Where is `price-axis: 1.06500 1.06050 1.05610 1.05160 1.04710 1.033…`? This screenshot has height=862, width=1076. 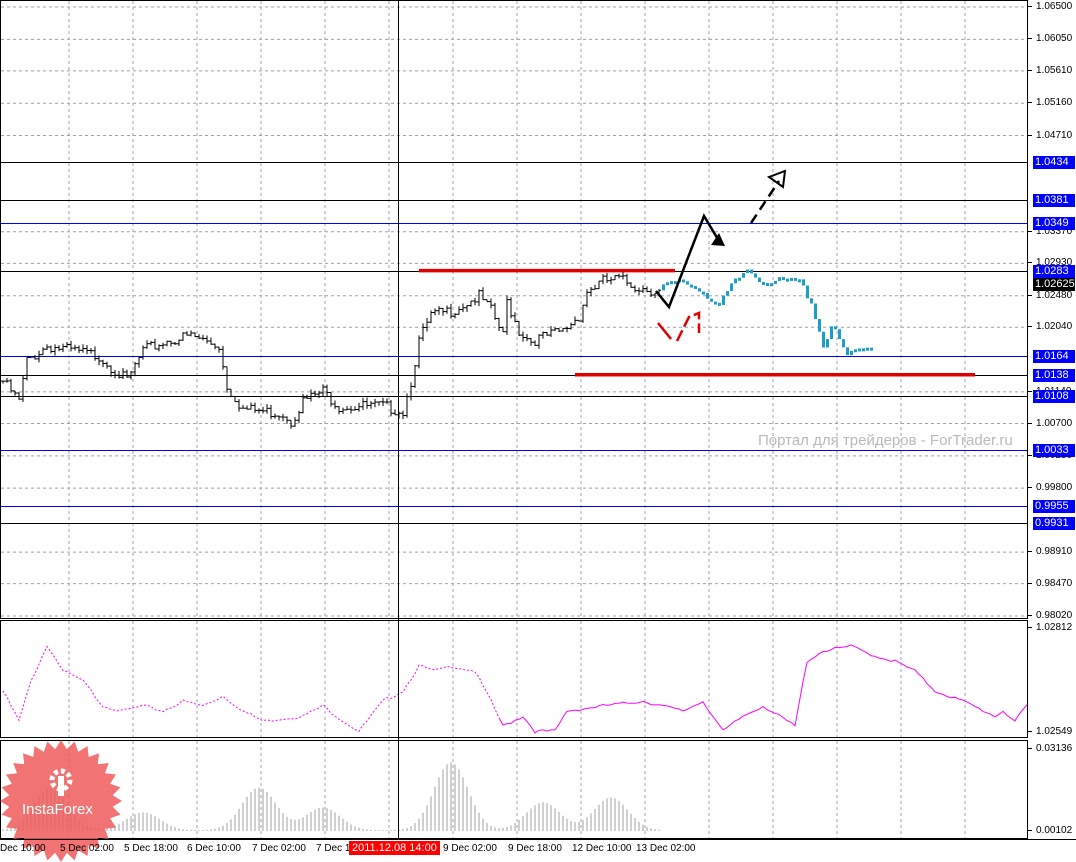
price-axis: 1.06500 1.06050 1.05610 1.05160 1.04710 1.033… is located at coordinates (1051, 310).